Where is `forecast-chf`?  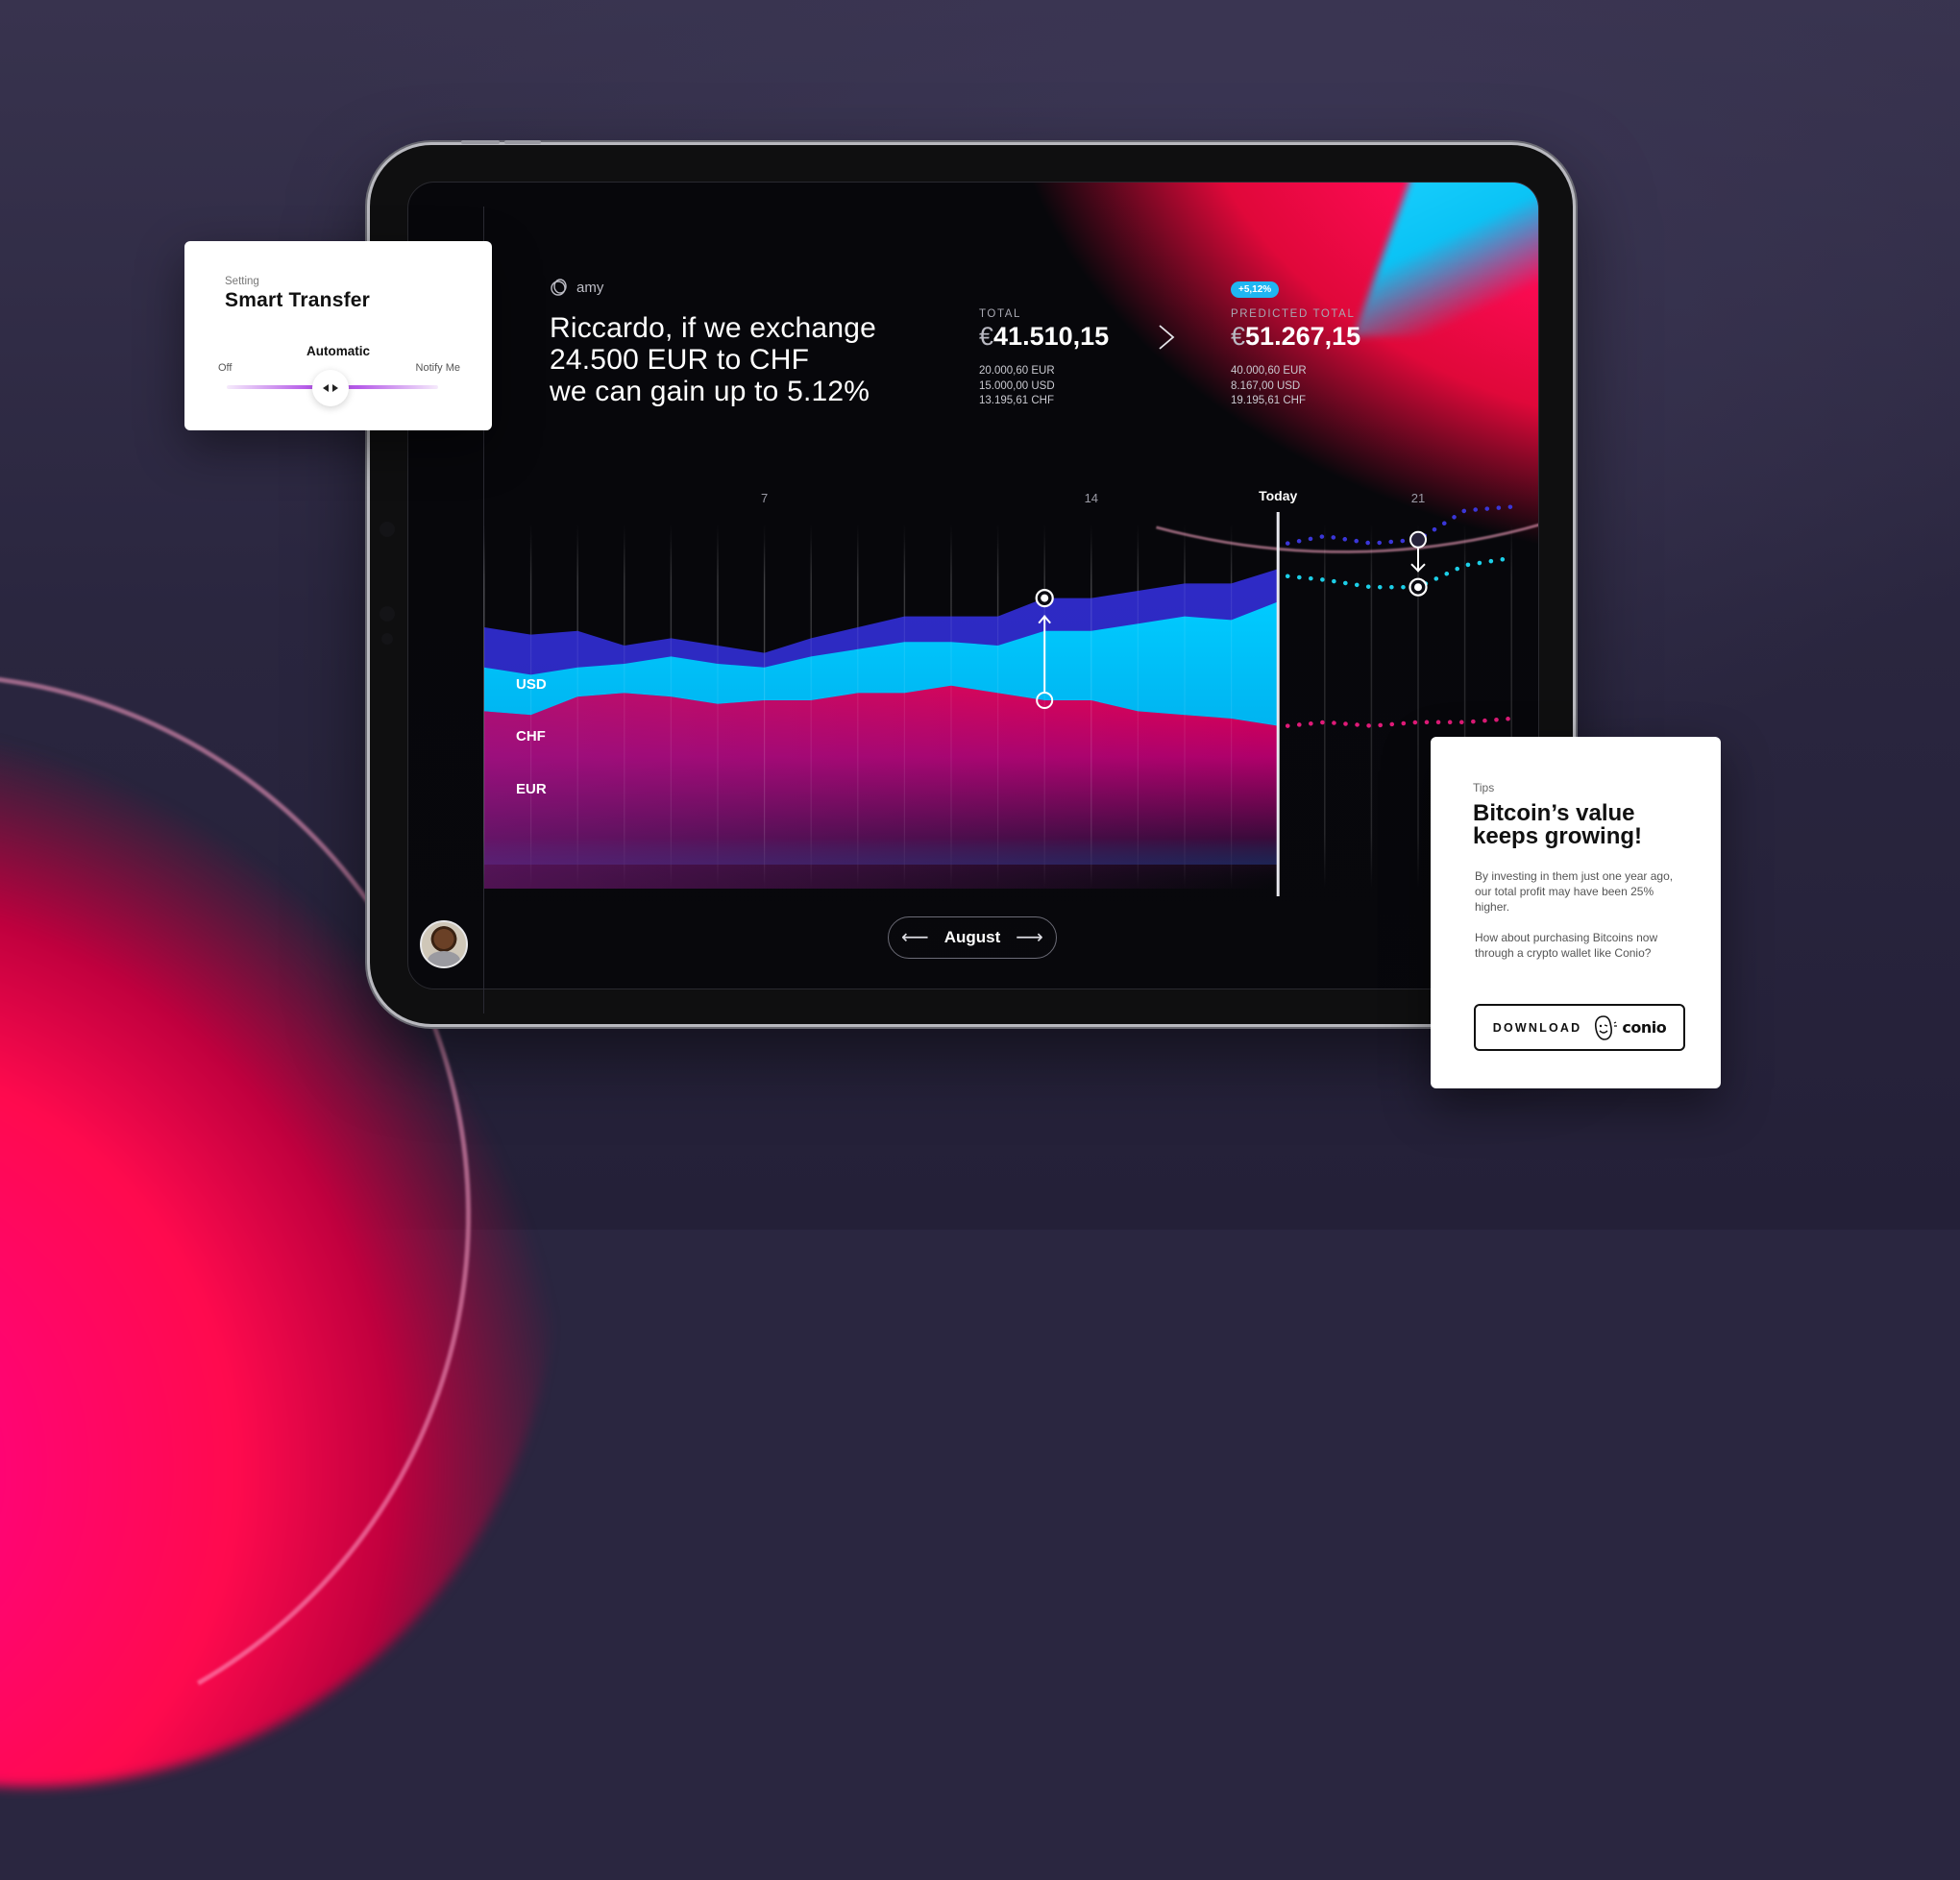 forecast-chf is located at coordinates (1399, 572).